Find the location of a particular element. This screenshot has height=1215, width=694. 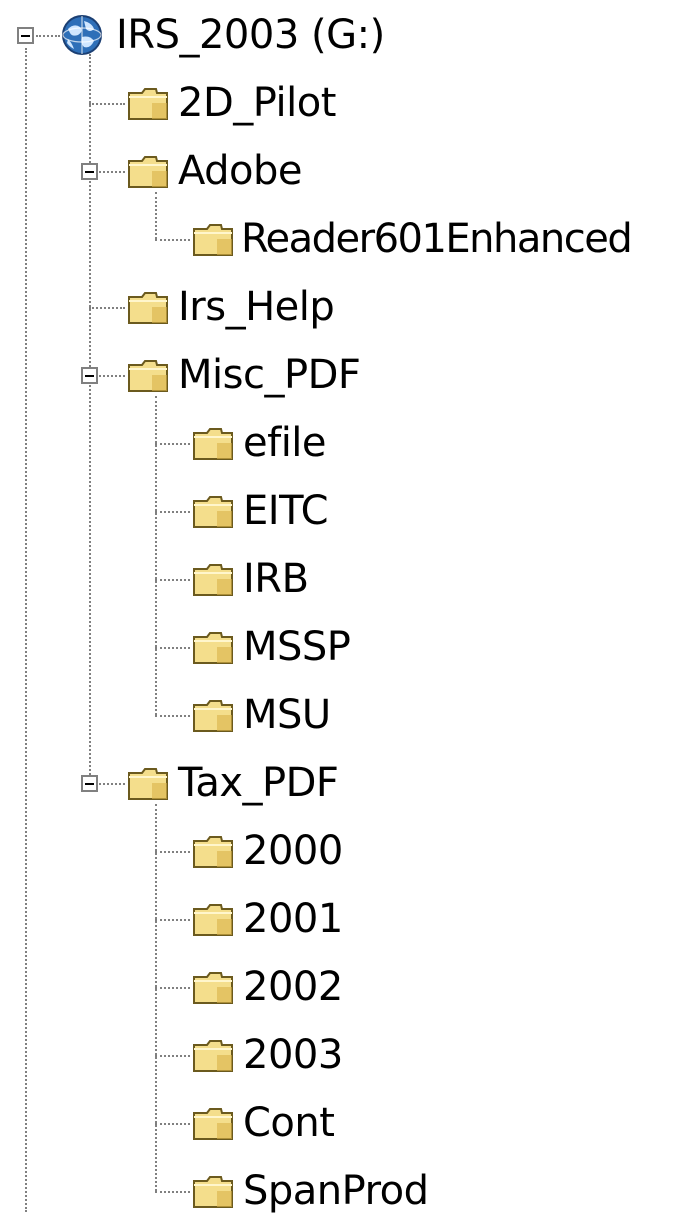

tree-node-label: Adobe is located at coordinates (240, 171).